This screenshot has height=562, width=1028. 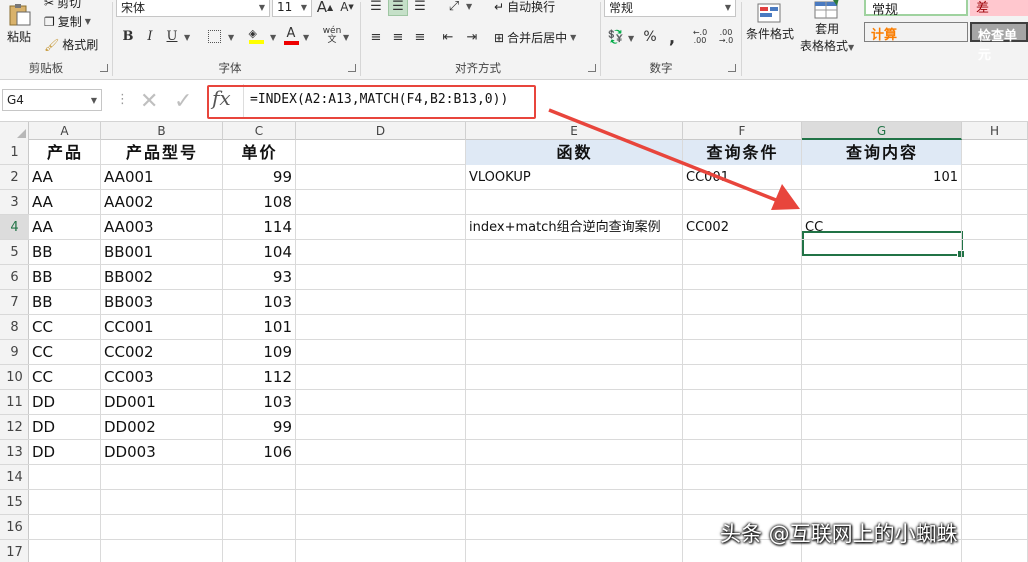 What do you see at coordinates (742, 152) in the screenshot?
I see `table-header-cell: 查询条件` at bounding box center [742, 152].